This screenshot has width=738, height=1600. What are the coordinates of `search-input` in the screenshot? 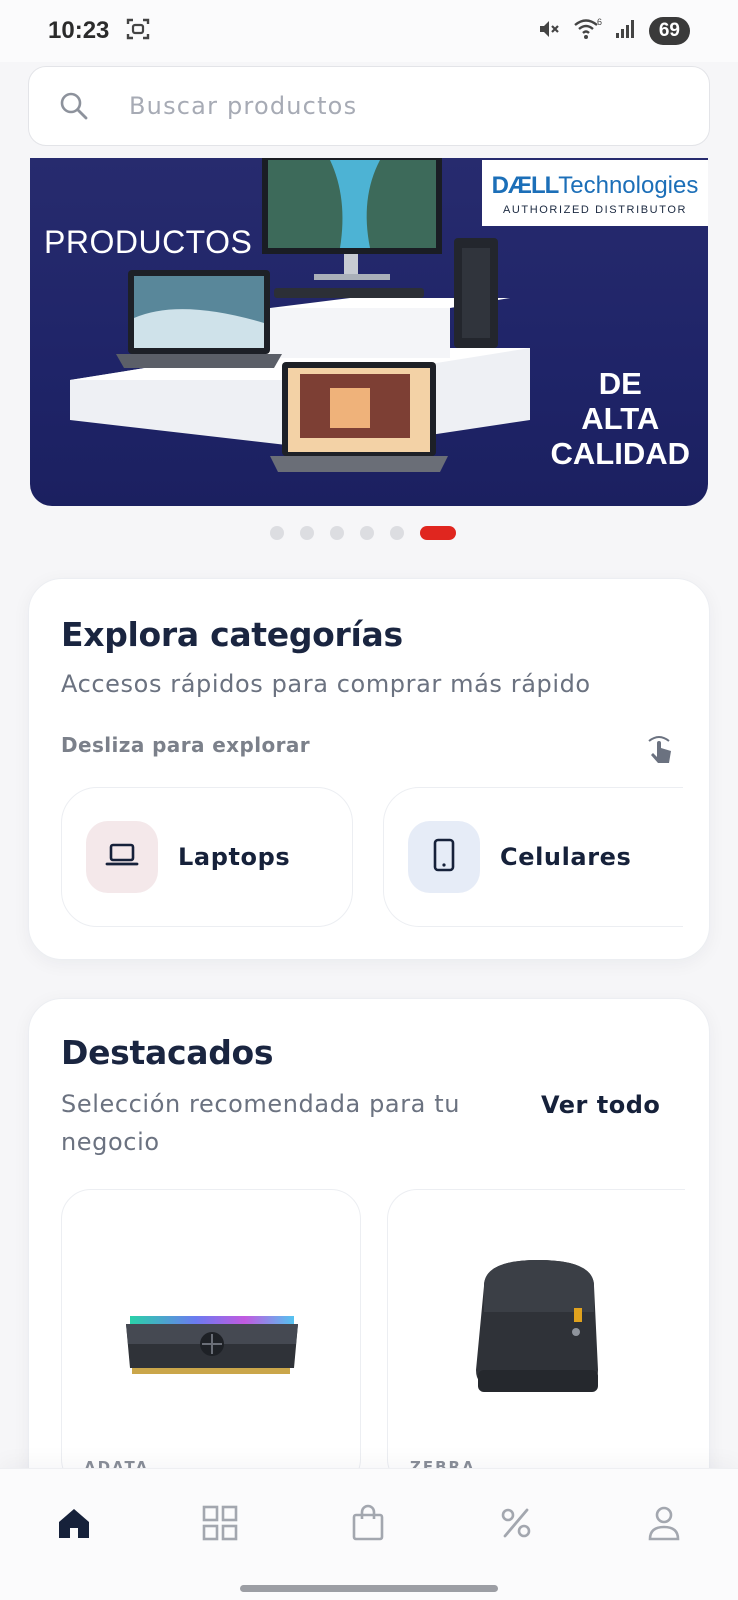 It's located at (379, 106).